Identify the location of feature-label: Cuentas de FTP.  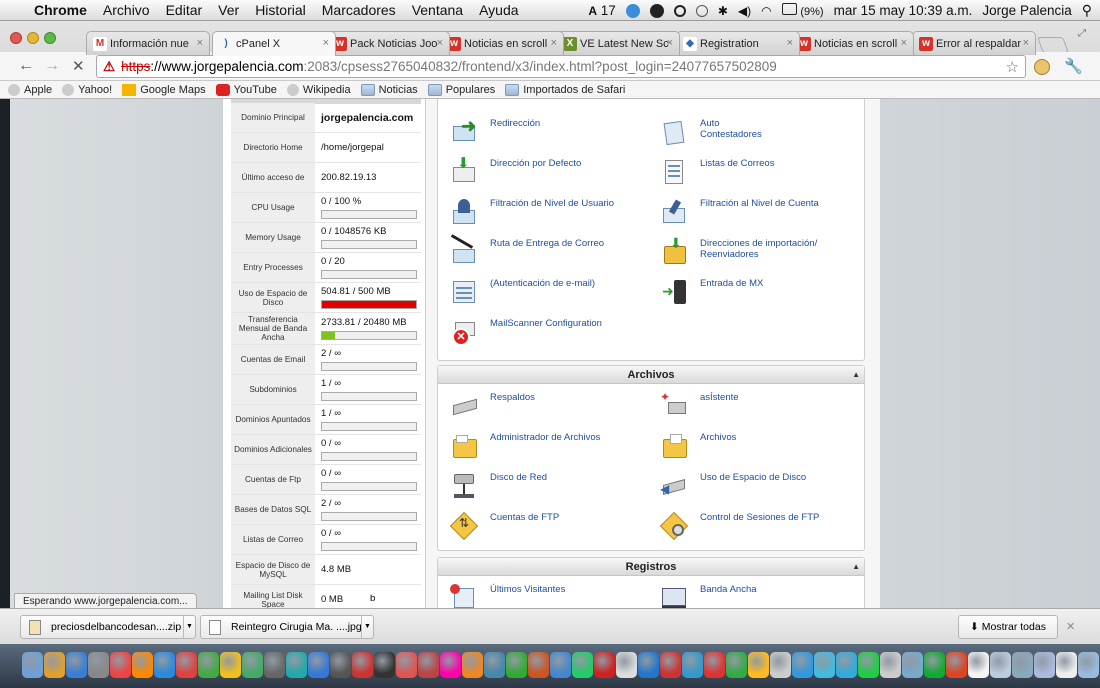
(524, 517).